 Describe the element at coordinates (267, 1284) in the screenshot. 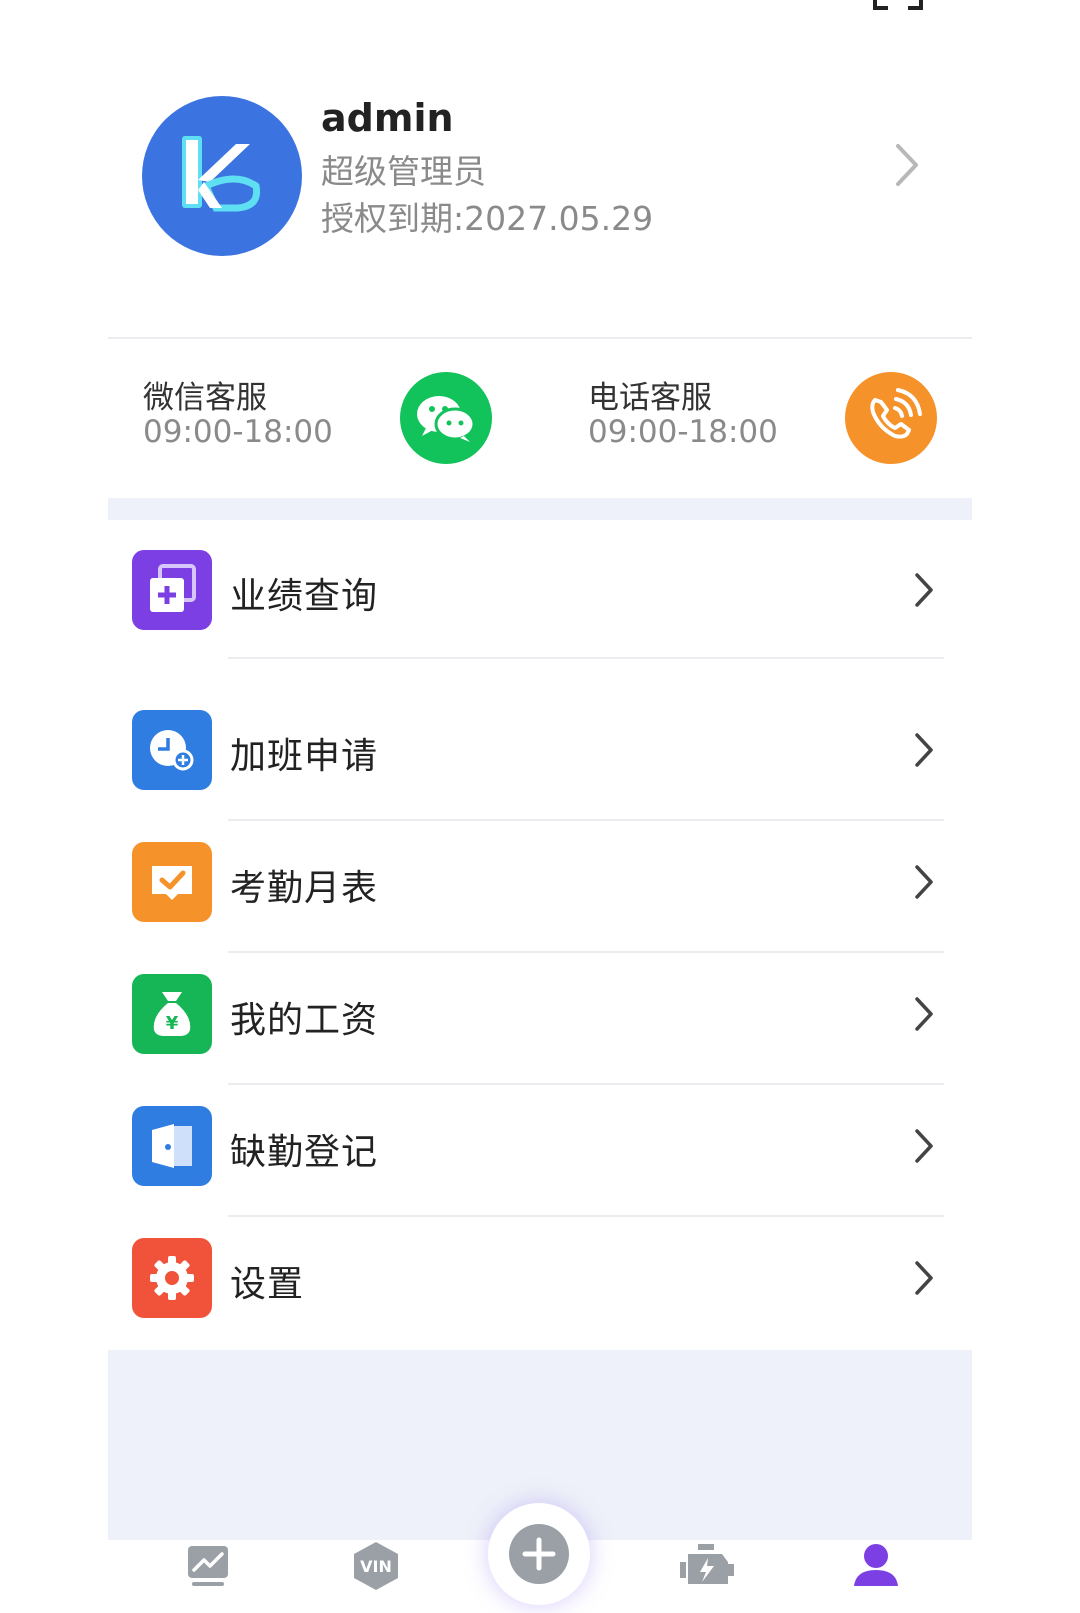

I see `menu-item-label: 设置` at that location.